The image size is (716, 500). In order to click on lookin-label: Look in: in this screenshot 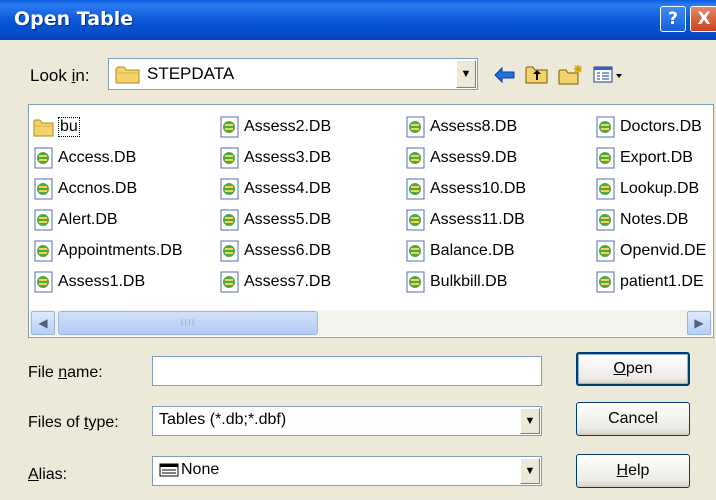, I will do `click(60, 75)`.